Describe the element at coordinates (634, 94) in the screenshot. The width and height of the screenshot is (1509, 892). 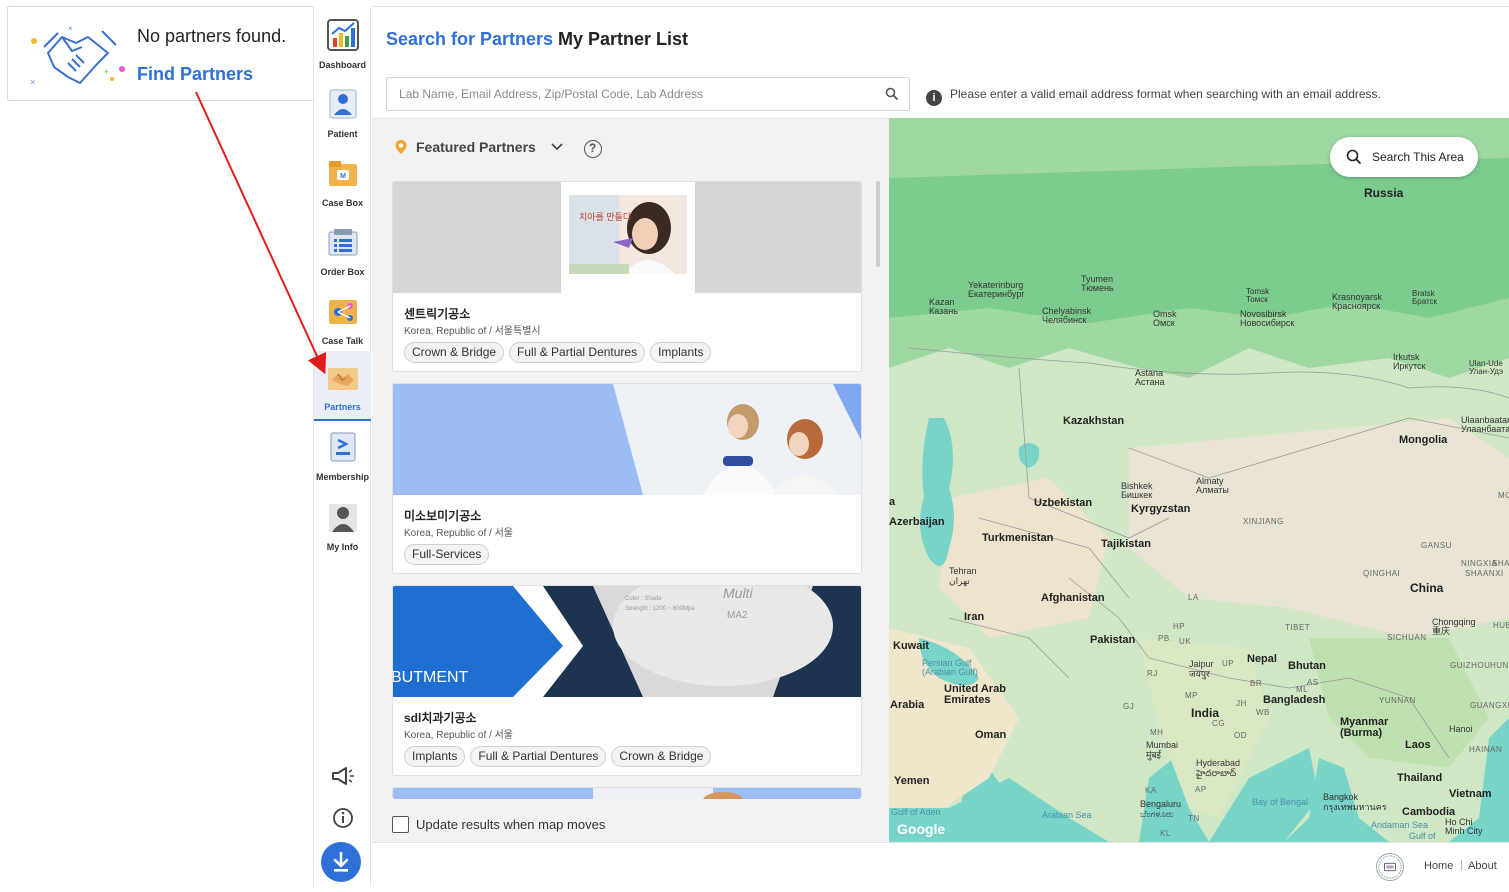
I see `partner-search-input` at that location.